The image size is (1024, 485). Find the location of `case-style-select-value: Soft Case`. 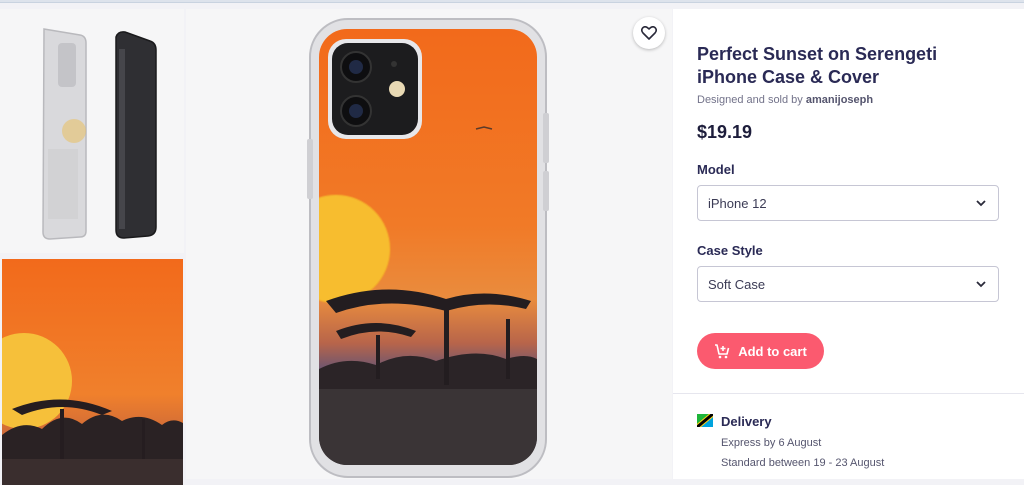

case-style-select-value: Soft Case is located at coordinates (737, 284).